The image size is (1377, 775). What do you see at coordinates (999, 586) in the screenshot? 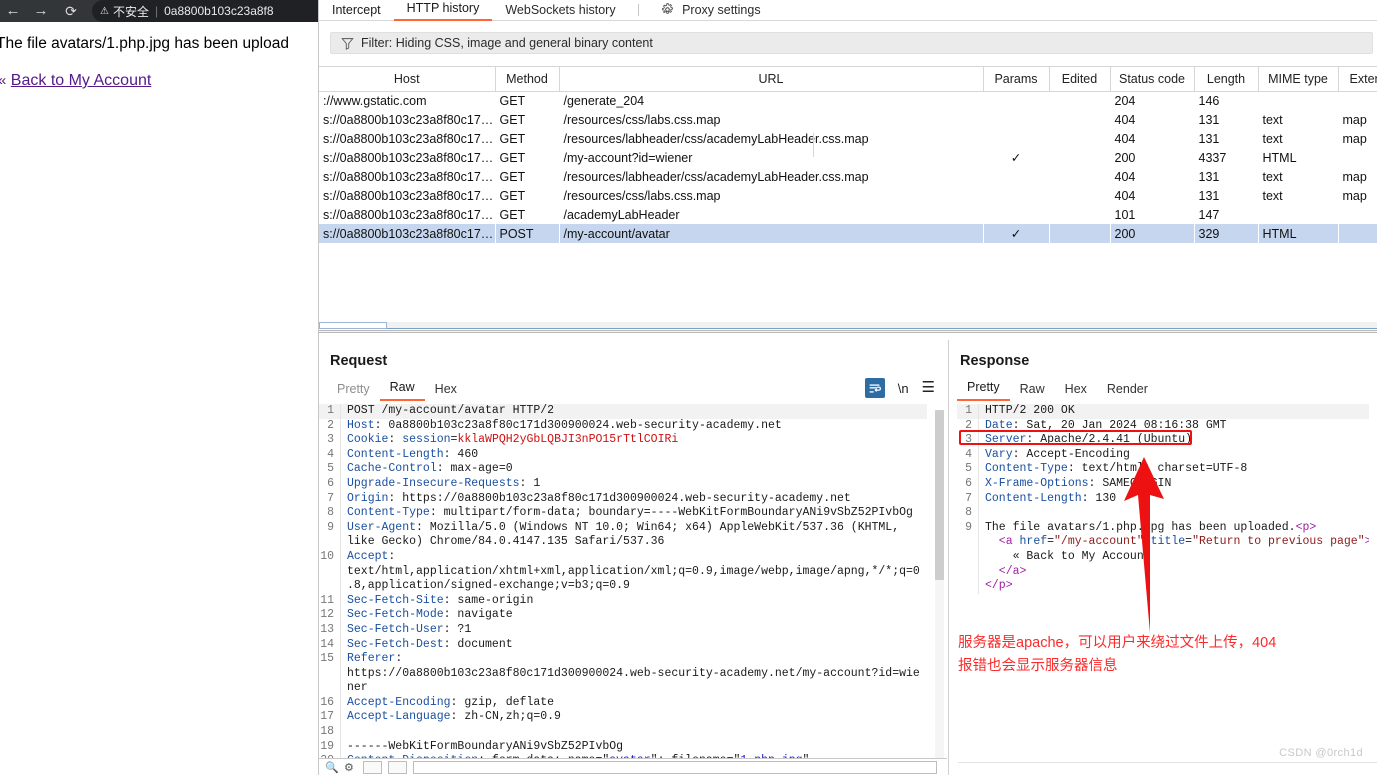
I see `code-text: </p>` at bounding box center [999, 586].